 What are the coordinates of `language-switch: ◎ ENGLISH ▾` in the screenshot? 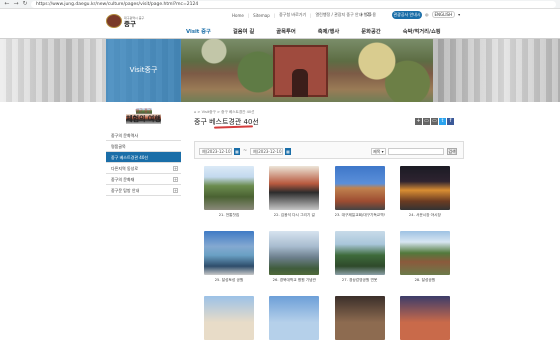 It's located at (442, 14).